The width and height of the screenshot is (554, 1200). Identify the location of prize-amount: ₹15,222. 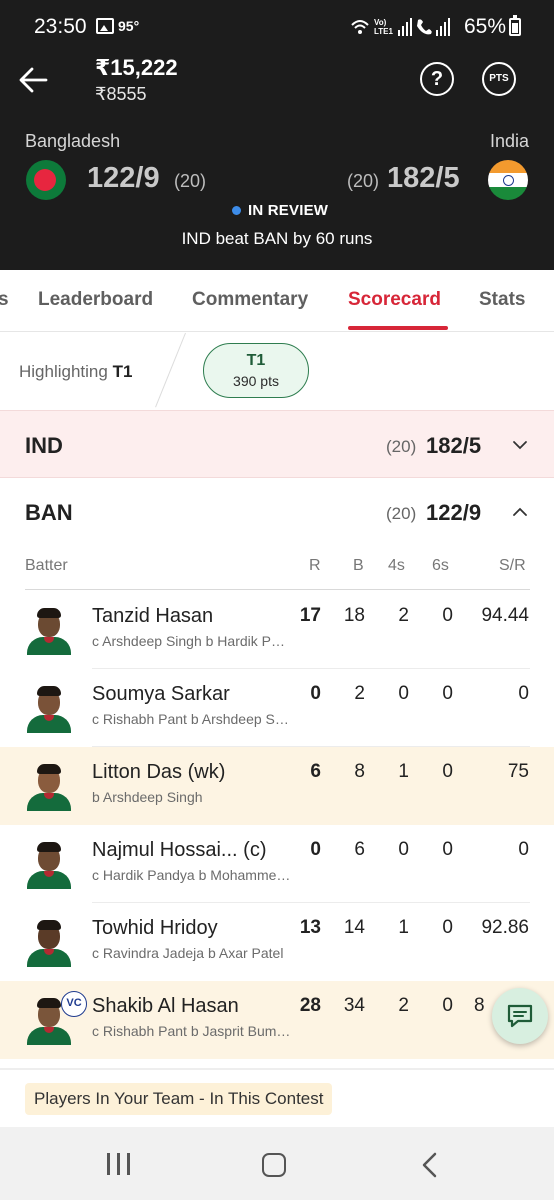
(136, 67).